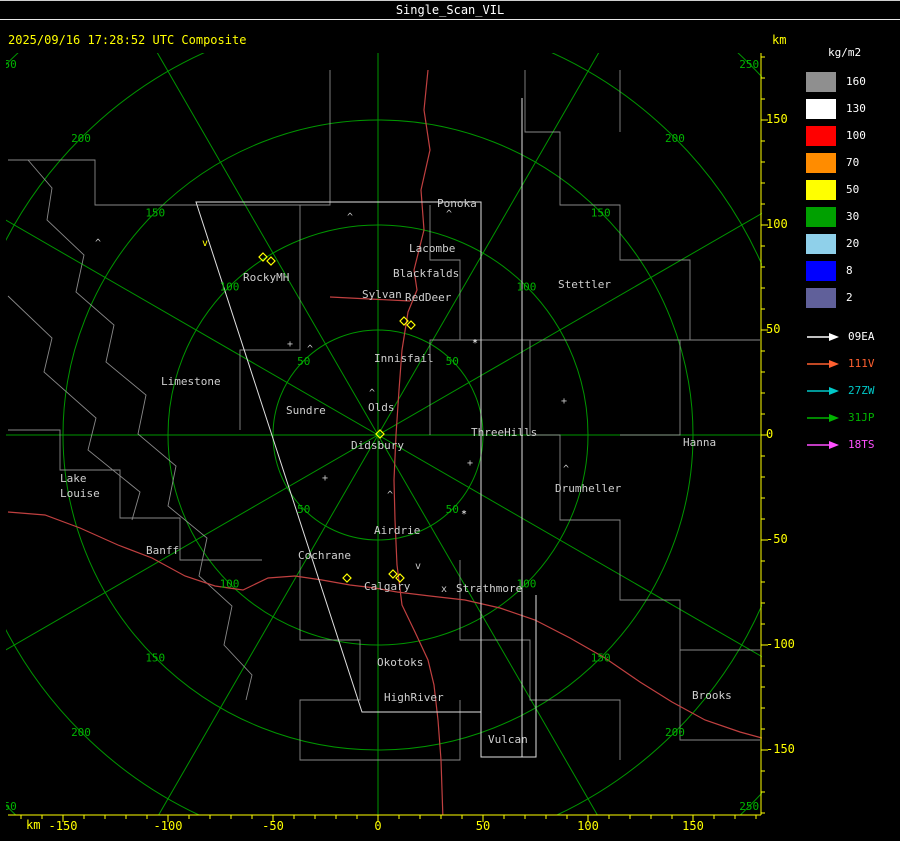 The image size is (900, 841). I want to click on city-label: Stettler, so click(584, 284).